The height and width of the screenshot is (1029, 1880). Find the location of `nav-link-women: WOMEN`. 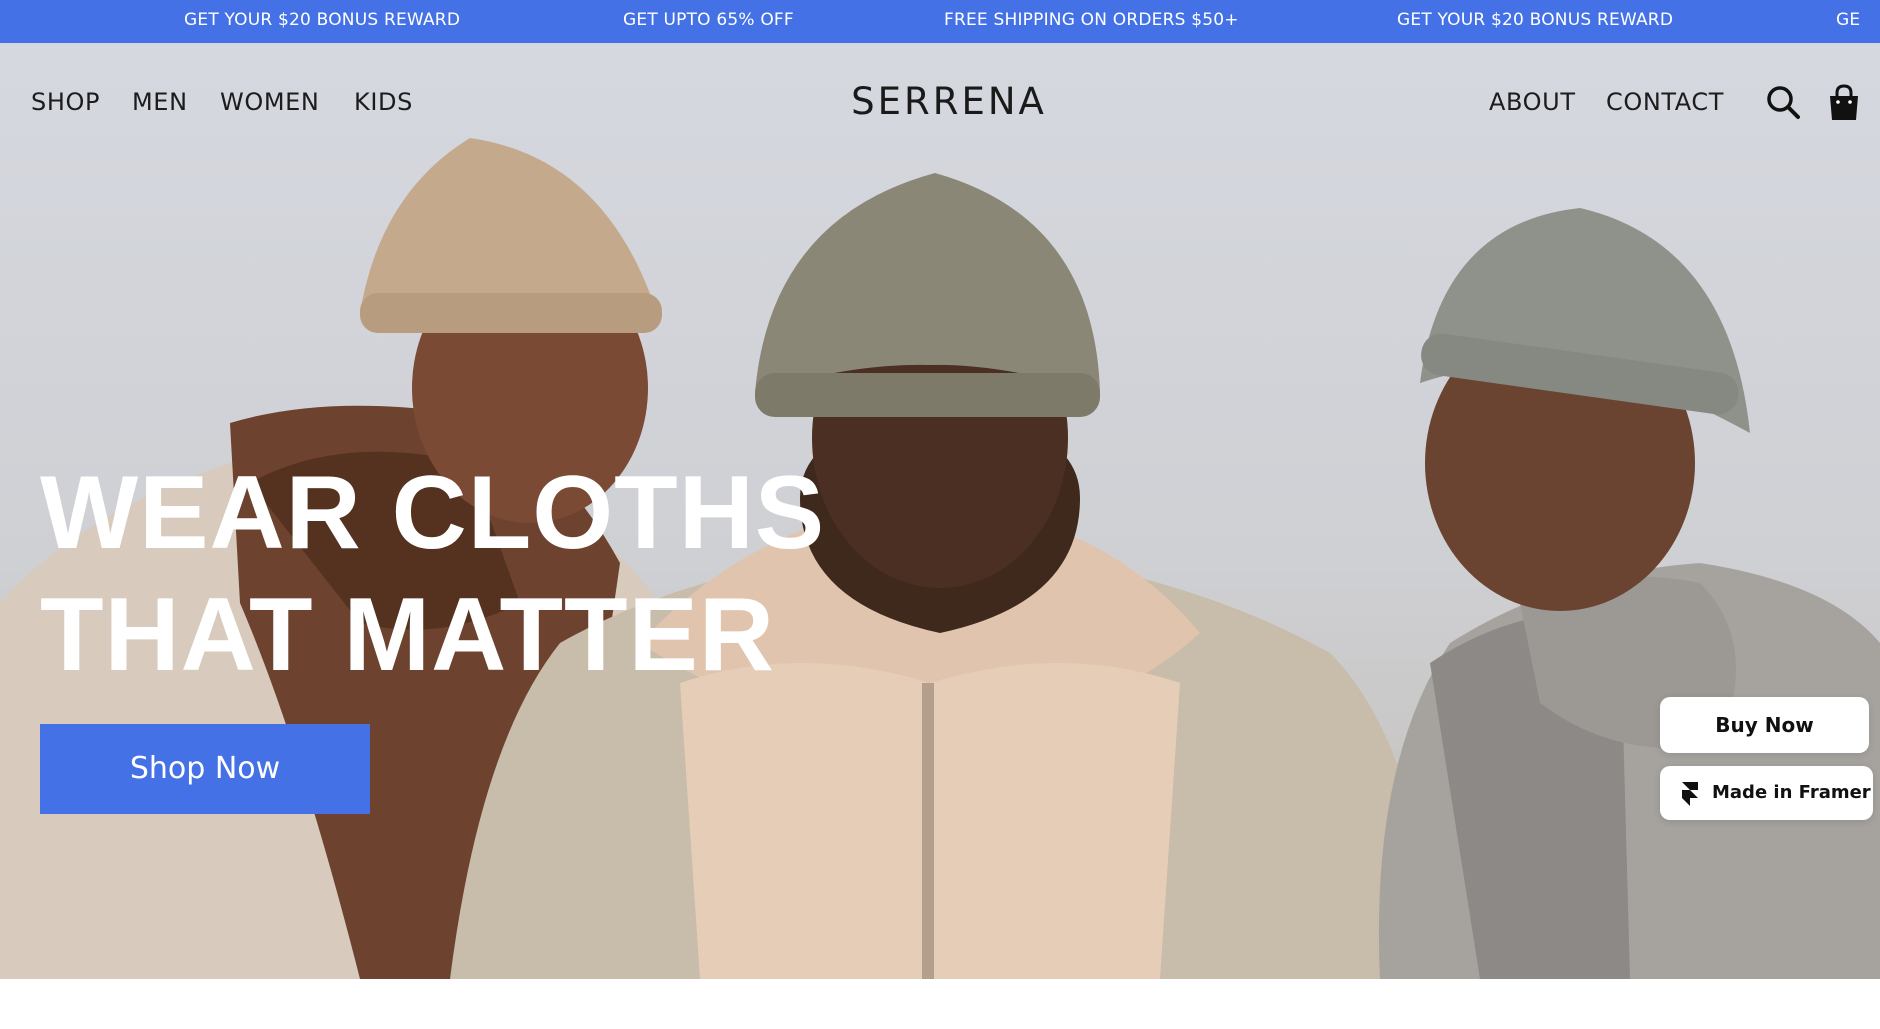

nav-link-women: WOMEN is located at coordinates (269, 102).